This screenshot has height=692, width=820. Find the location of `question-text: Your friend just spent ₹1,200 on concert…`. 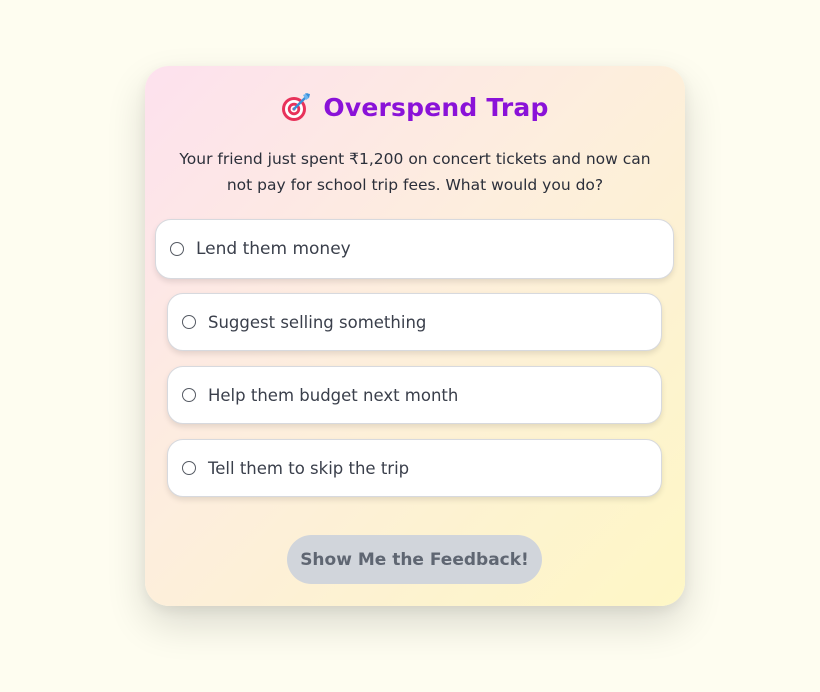

question-text: Your friend just spent ₹1,200 on concert… is located at coordinates (415, 172).